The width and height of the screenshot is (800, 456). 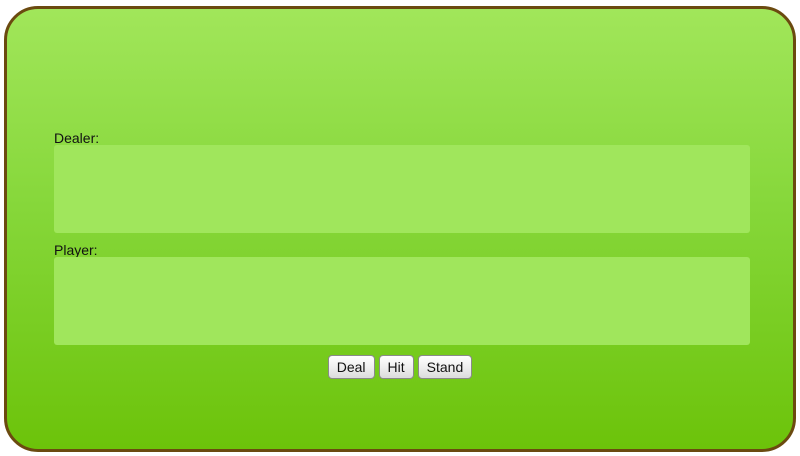 What do you see at coordinates (77, 138) in the screenshot?
I see `dealer-label: Dealer:` at bounding box center [77, 138].